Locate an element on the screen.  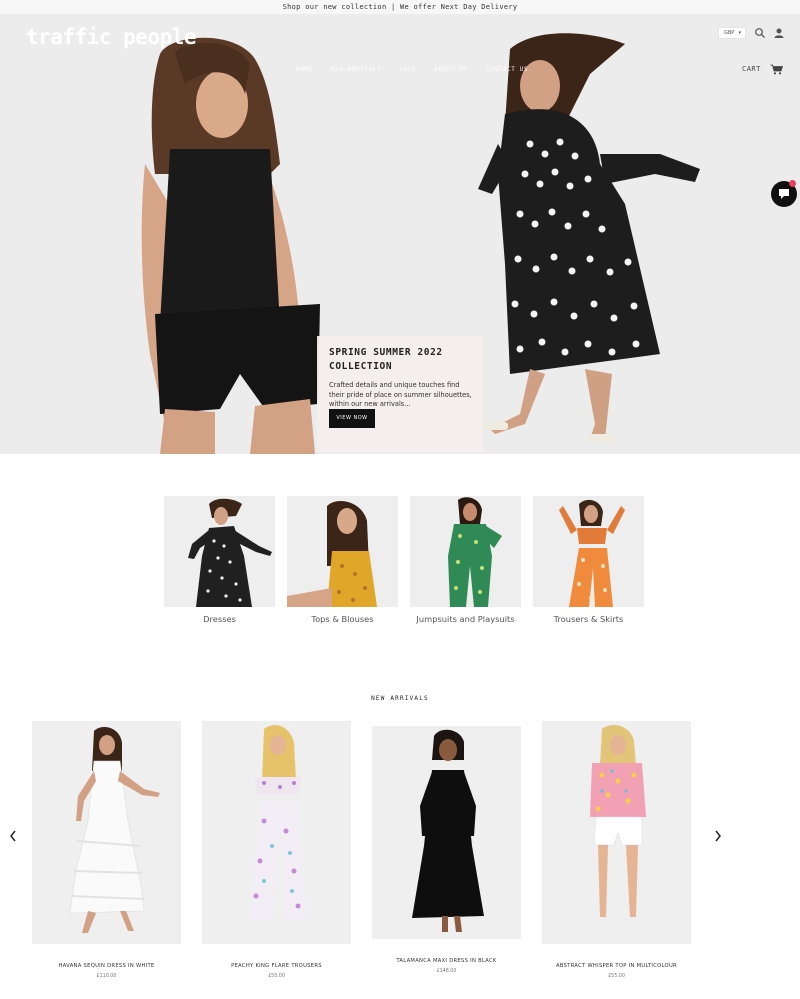
category-dresses: Dresses is located at coordinates (219, 560).